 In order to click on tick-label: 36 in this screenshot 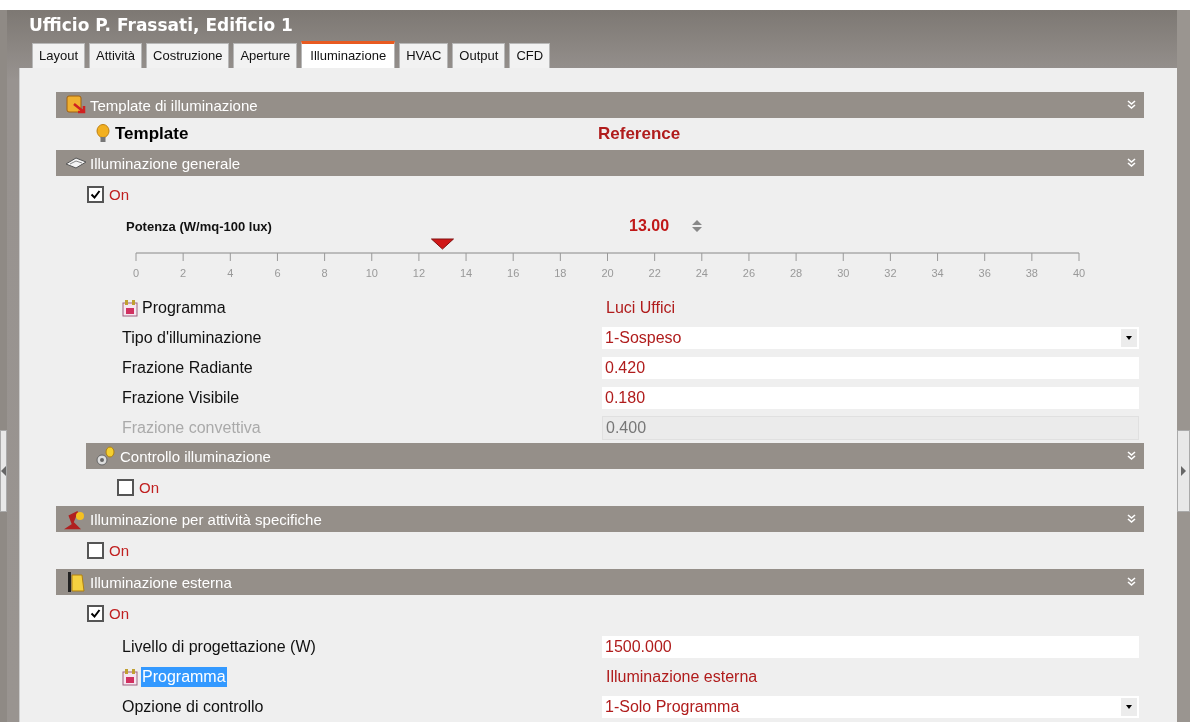, I will do `click(984, 273)`.